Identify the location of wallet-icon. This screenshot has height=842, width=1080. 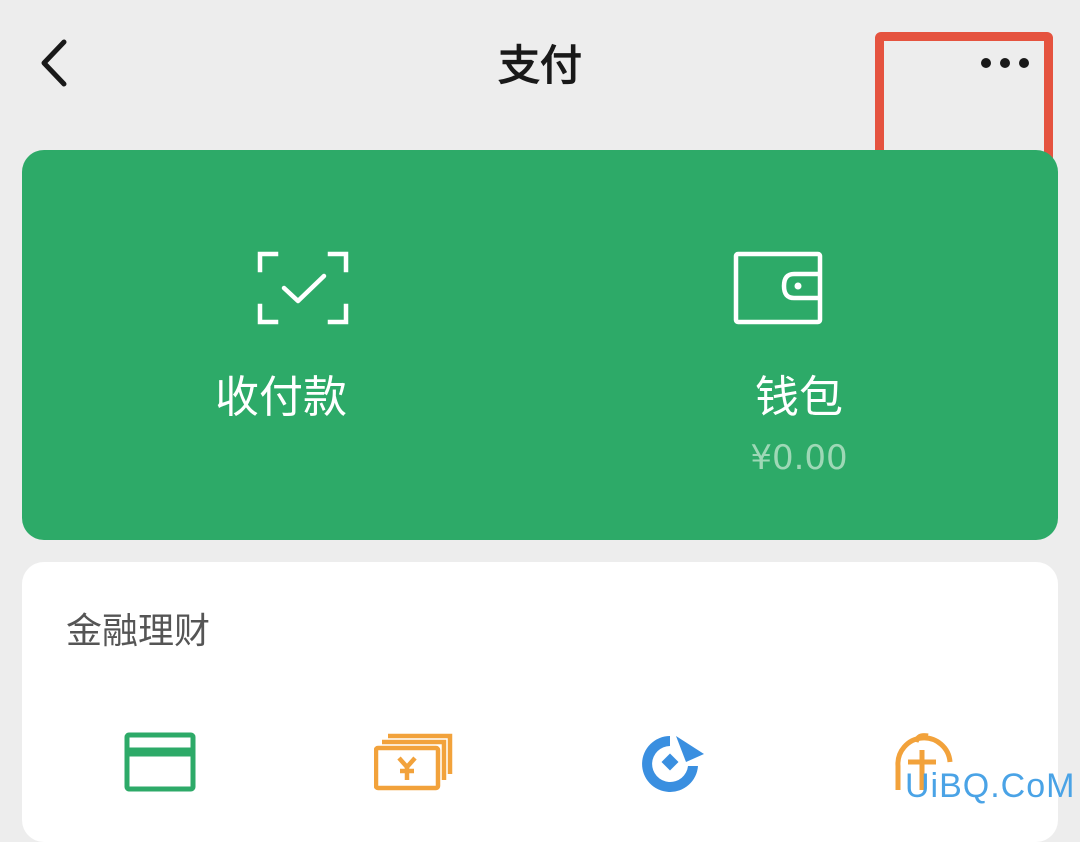
(778, 288).